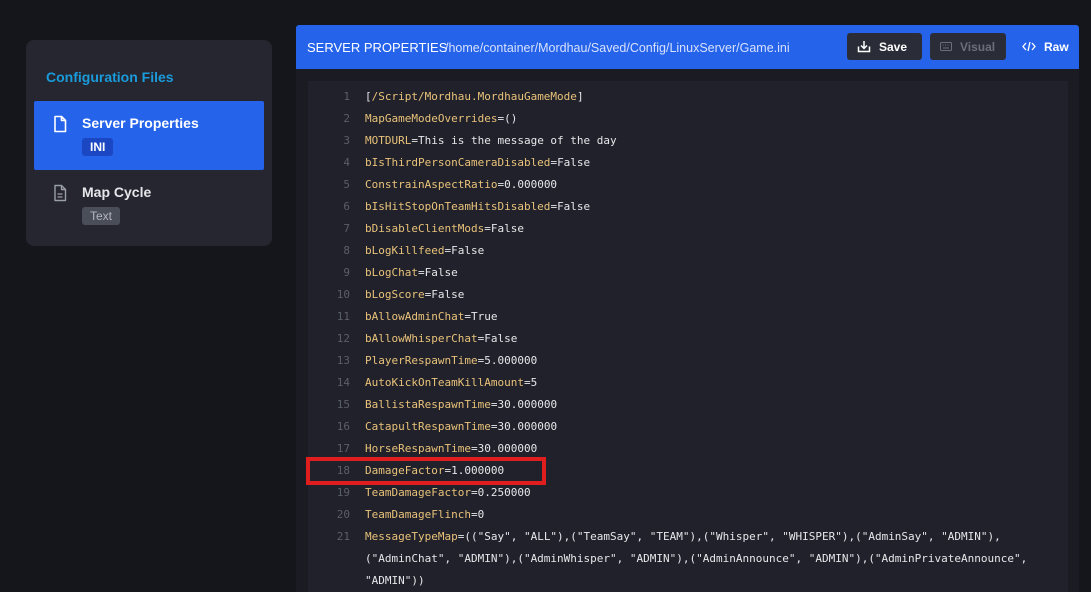  I want to click on code-line: 7 bDisableClientMods=False, so click(688, 229).